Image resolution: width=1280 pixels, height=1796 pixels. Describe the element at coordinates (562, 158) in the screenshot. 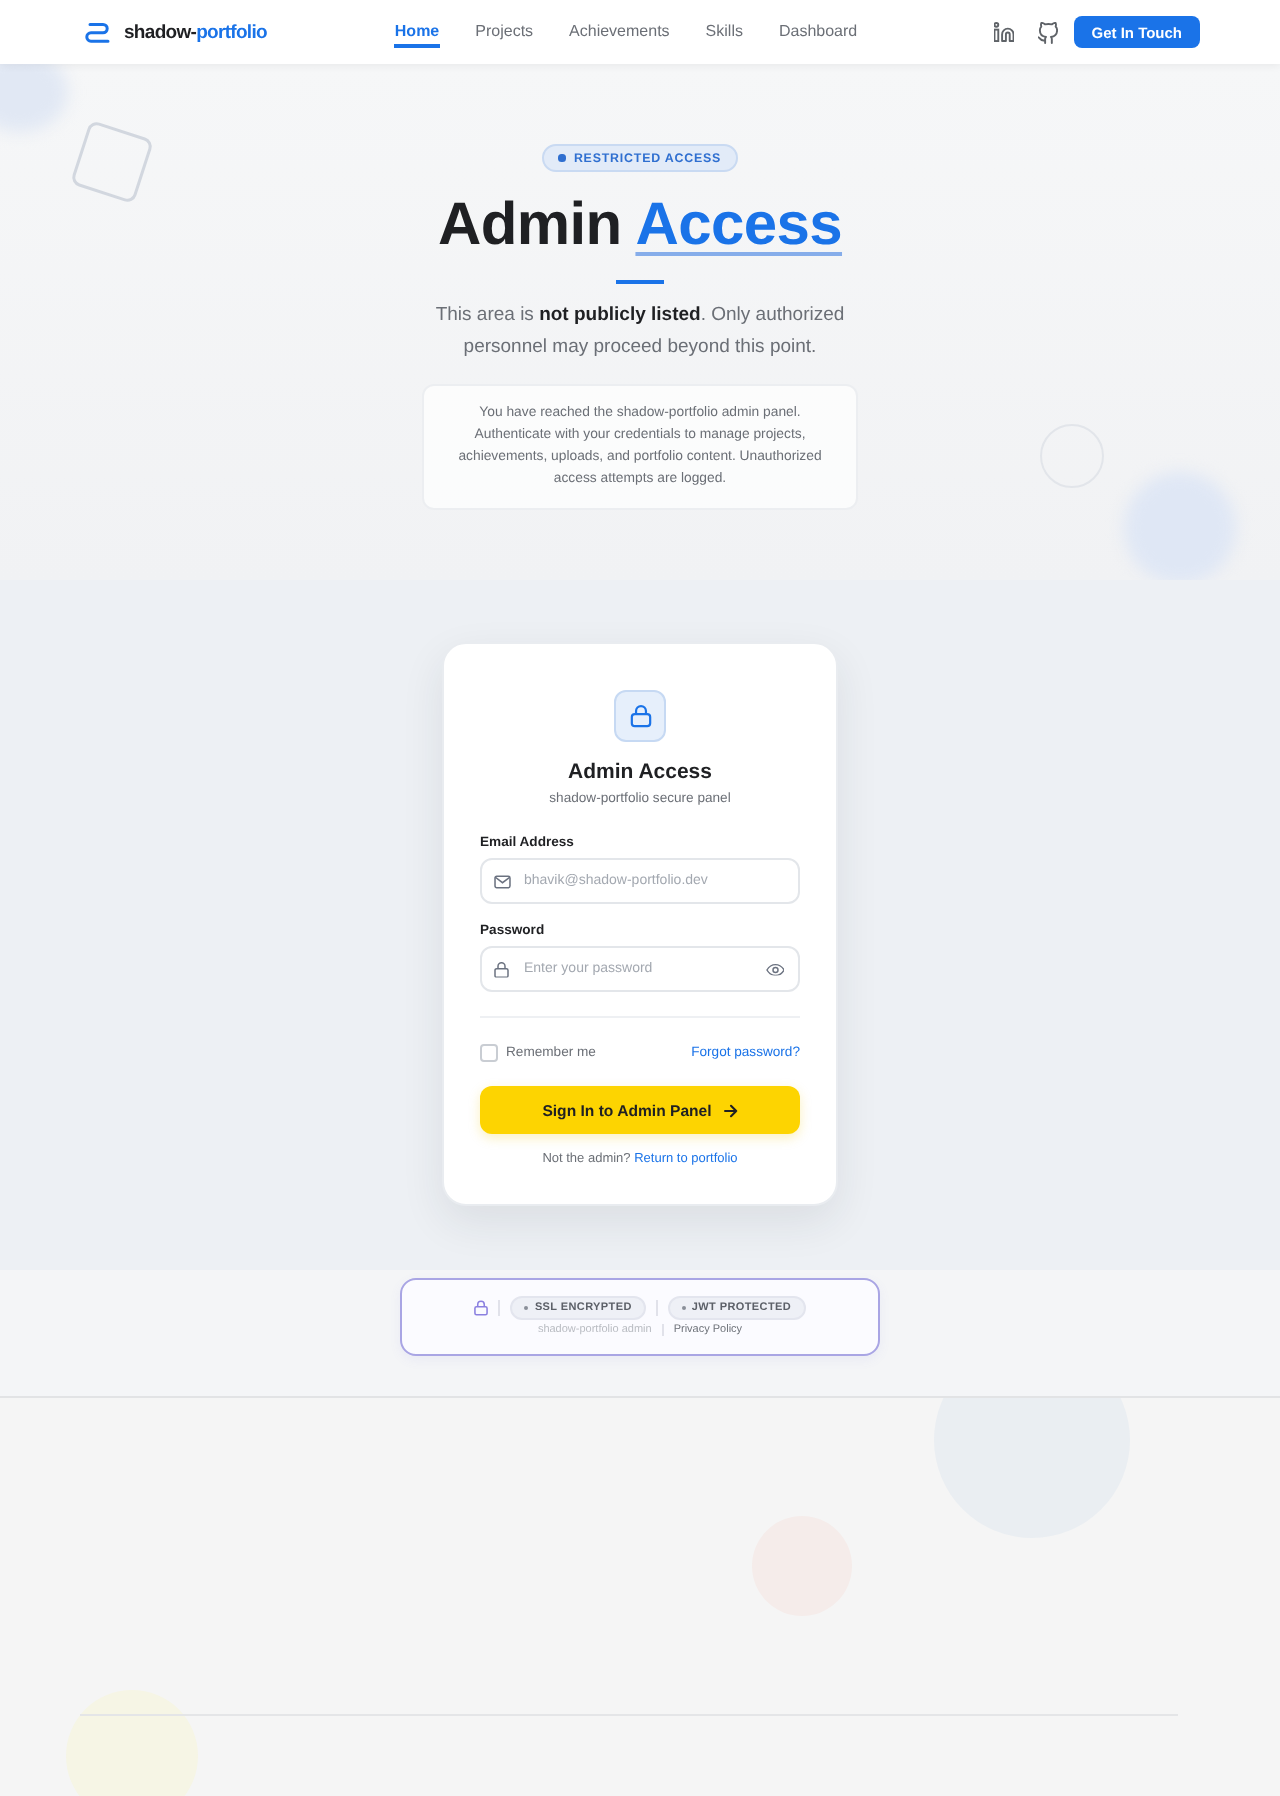

I see `dot-icon` at that location.